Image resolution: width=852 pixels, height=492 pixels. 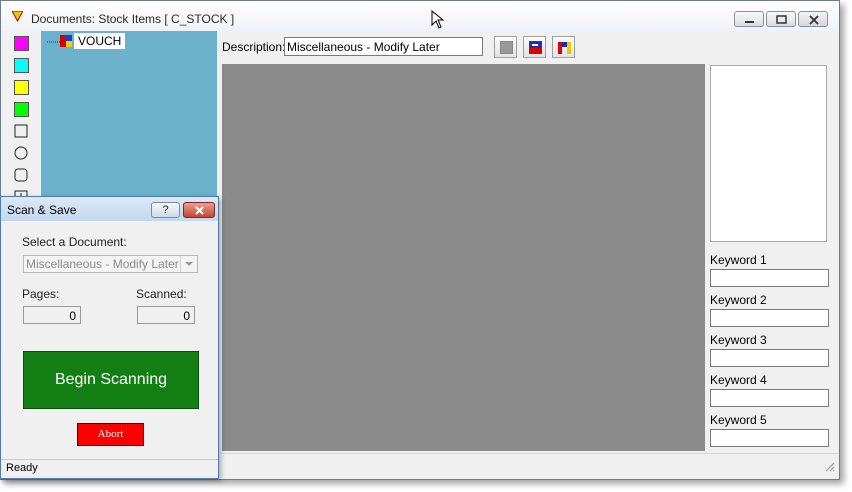 I want to click on gray-square-icon, so click(x=506, y=47).